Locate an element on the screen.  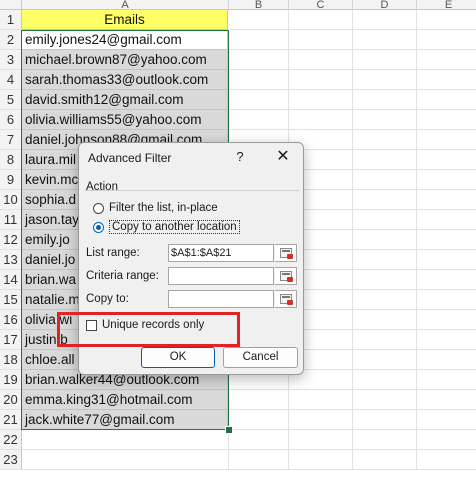
column-header-a: A is located at coordinates (125, 5).